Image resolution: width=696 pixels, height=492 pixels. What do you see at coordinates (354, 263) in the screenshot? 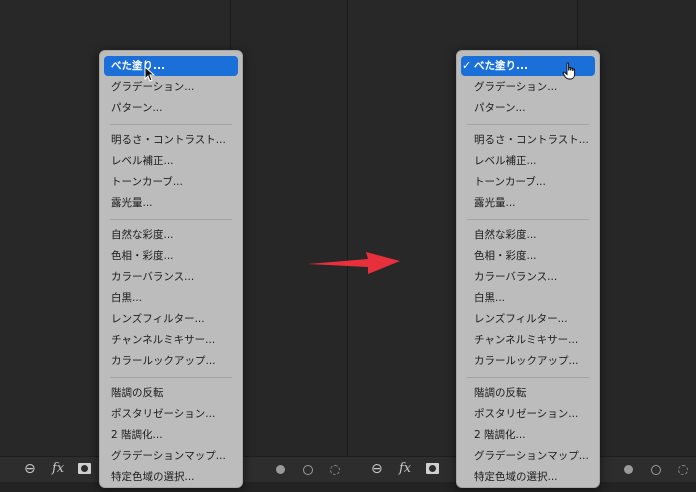
I see `arrow-icon` at bounding box center [354, 263].